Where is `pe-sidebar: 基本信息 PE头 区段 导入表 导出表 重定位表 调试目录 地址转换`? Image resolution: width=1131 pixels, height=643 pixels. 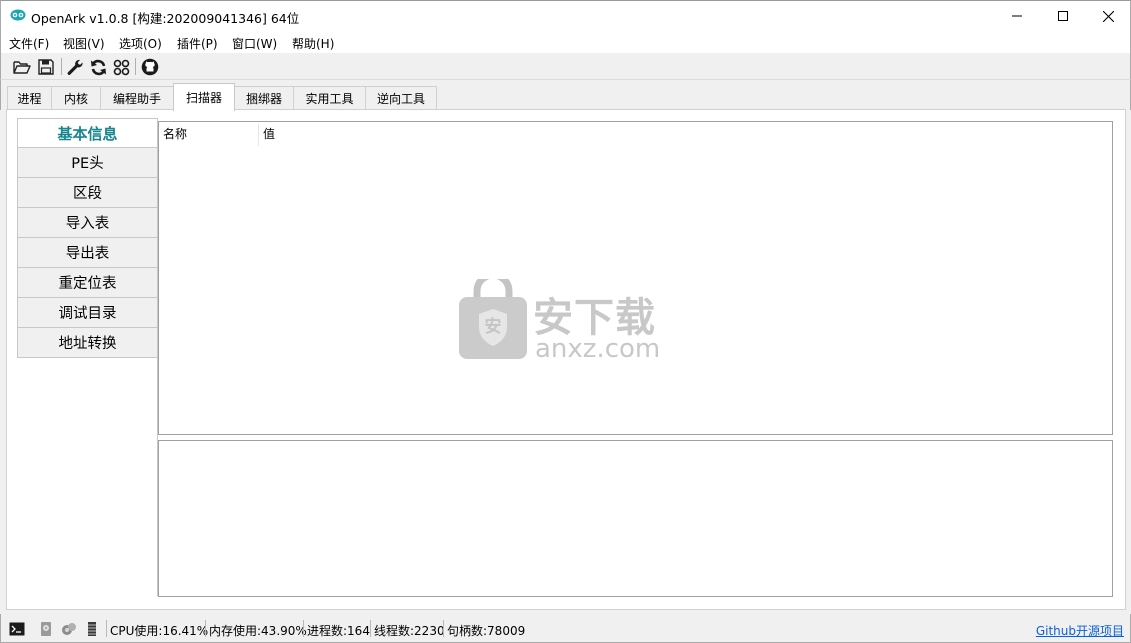 pe-sidebar: 基本信息 PE头 区段 导入表 导出表 重定位表 调试目录 地址转换 is located at coordinates (87, 238).